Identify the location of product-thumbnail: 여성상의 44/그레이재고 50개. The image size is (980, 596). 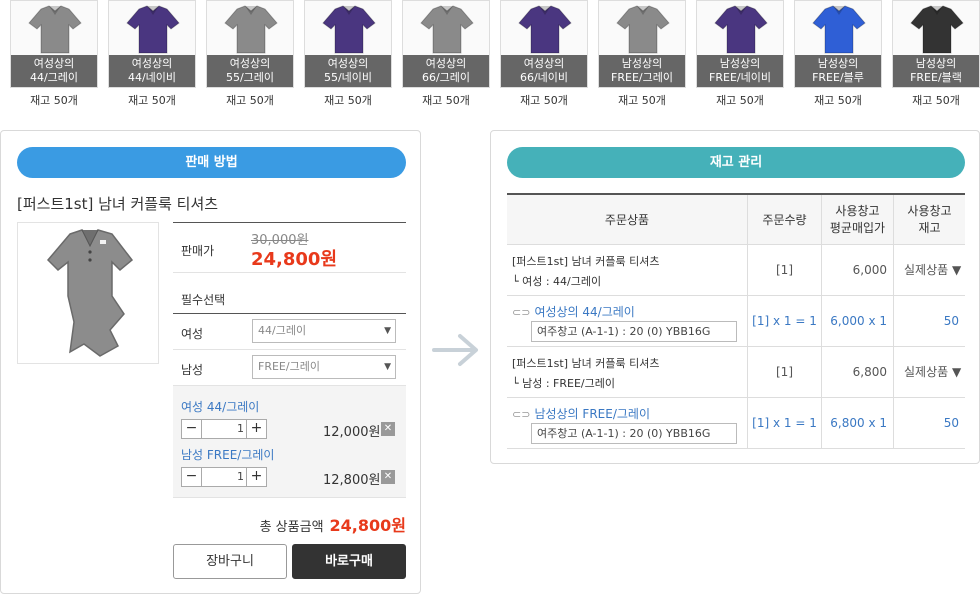
(54, 54).